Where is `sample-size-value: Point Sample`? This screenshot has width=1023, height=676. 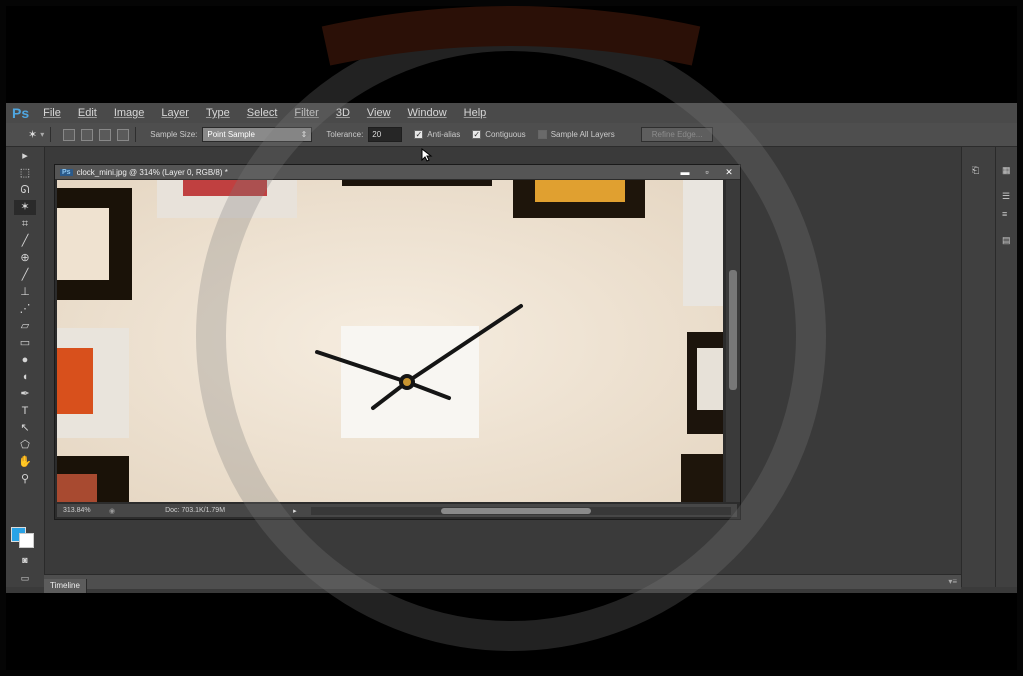
sample-size-value: Point Sample is located at coordinates (231, 134).